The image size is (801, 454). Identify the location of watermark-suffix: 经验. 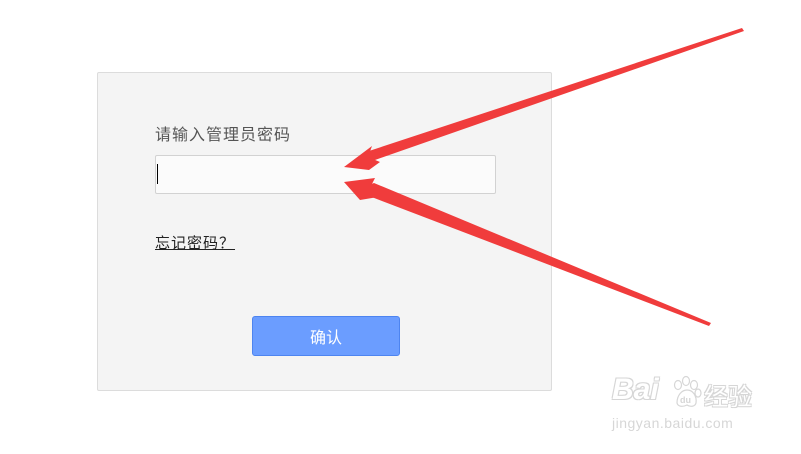
(728, 397).